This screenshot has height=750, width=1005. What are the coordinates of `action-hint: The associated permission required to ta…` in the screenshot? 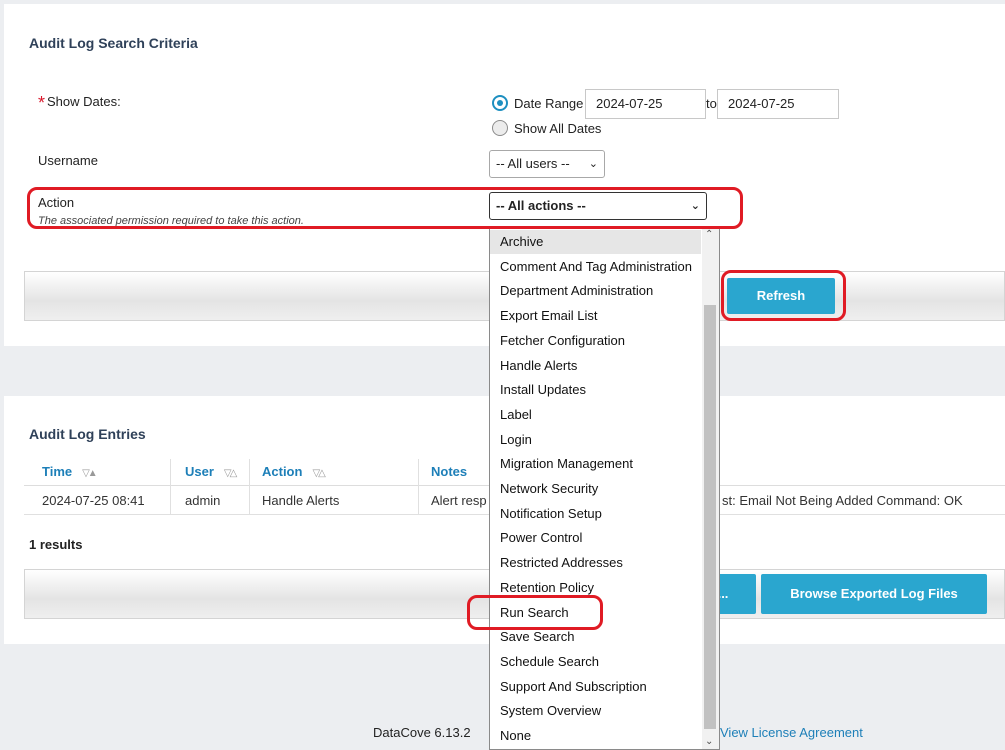 It's located at (171, 221).